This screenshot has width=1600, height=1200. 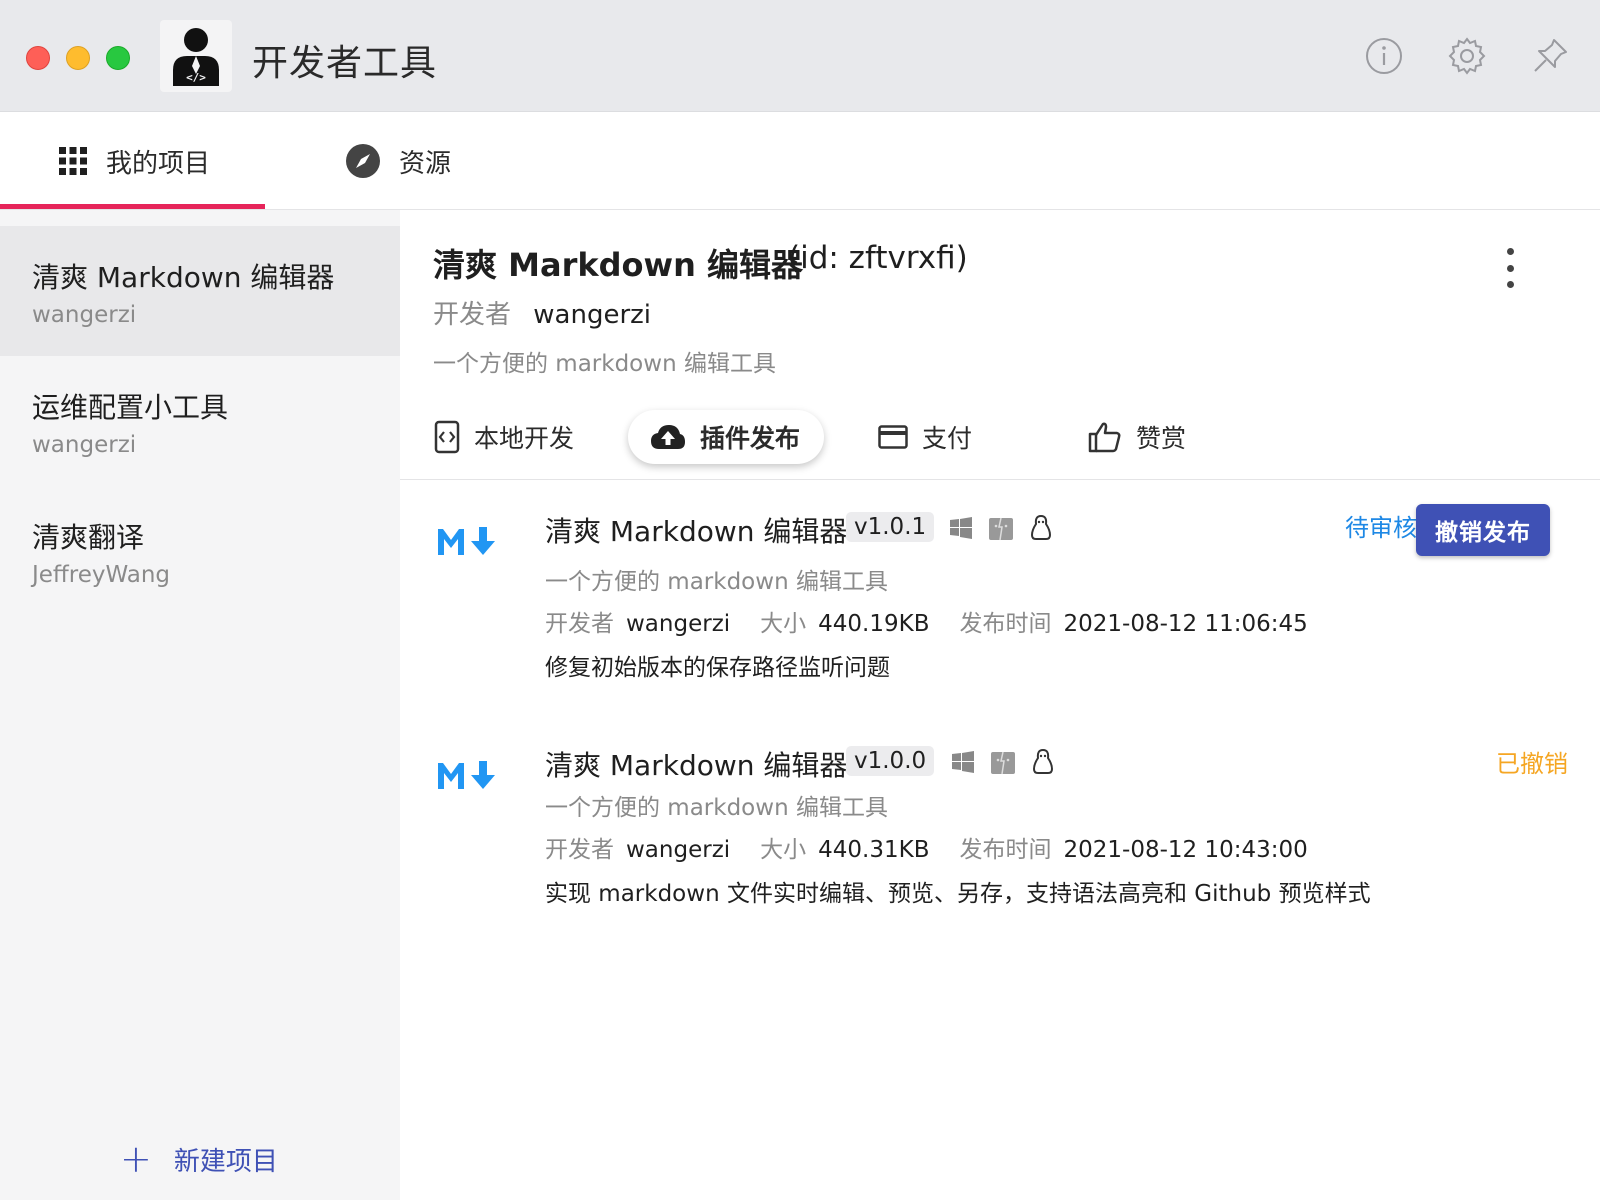 What do you see at coordinates (425, 163) in the screenshot?
I see `tab-resources-label: 资源` at bounding box center [425, 163].